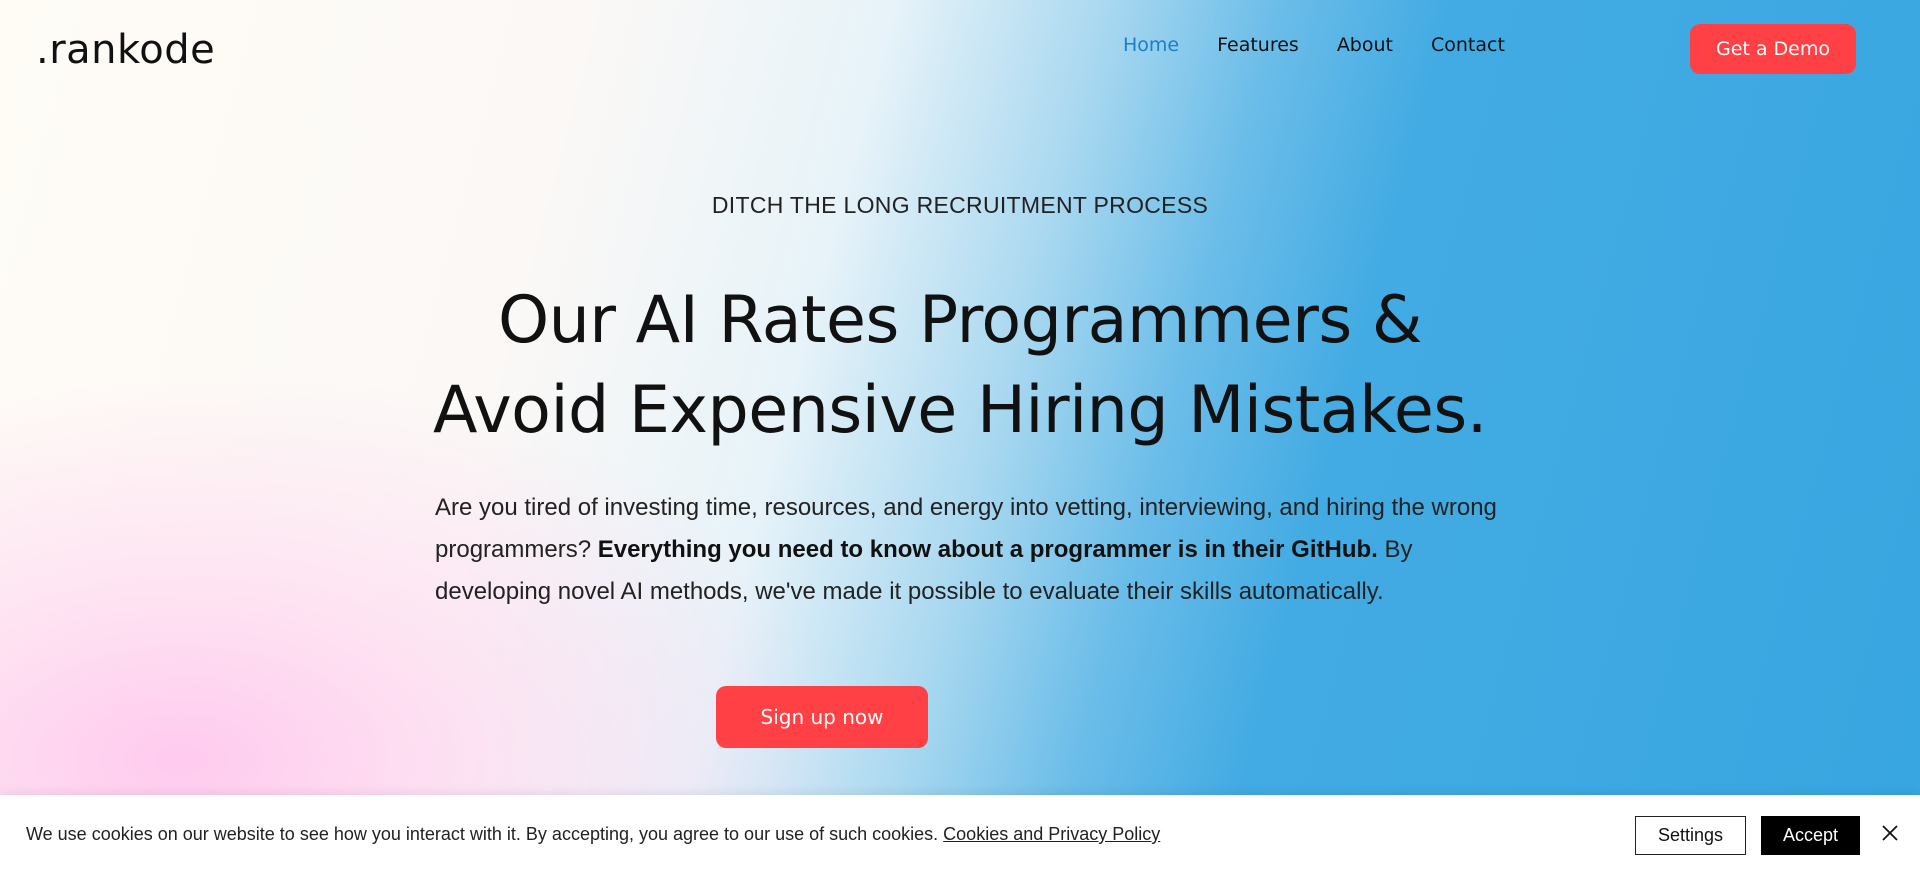  What do you see at coordinates (1810, 835) in the screenshot?
I see `cookie-accept-button: Accept` at bounding box center [1810, 835].